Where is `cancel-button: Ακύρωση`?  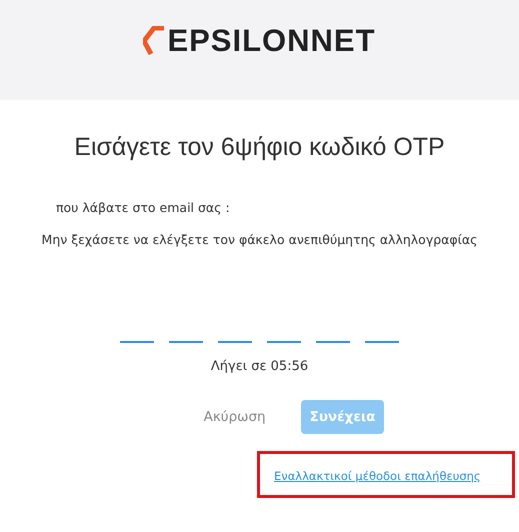 cancel-button: Ακύρωση is located at coordinates (234, 417).